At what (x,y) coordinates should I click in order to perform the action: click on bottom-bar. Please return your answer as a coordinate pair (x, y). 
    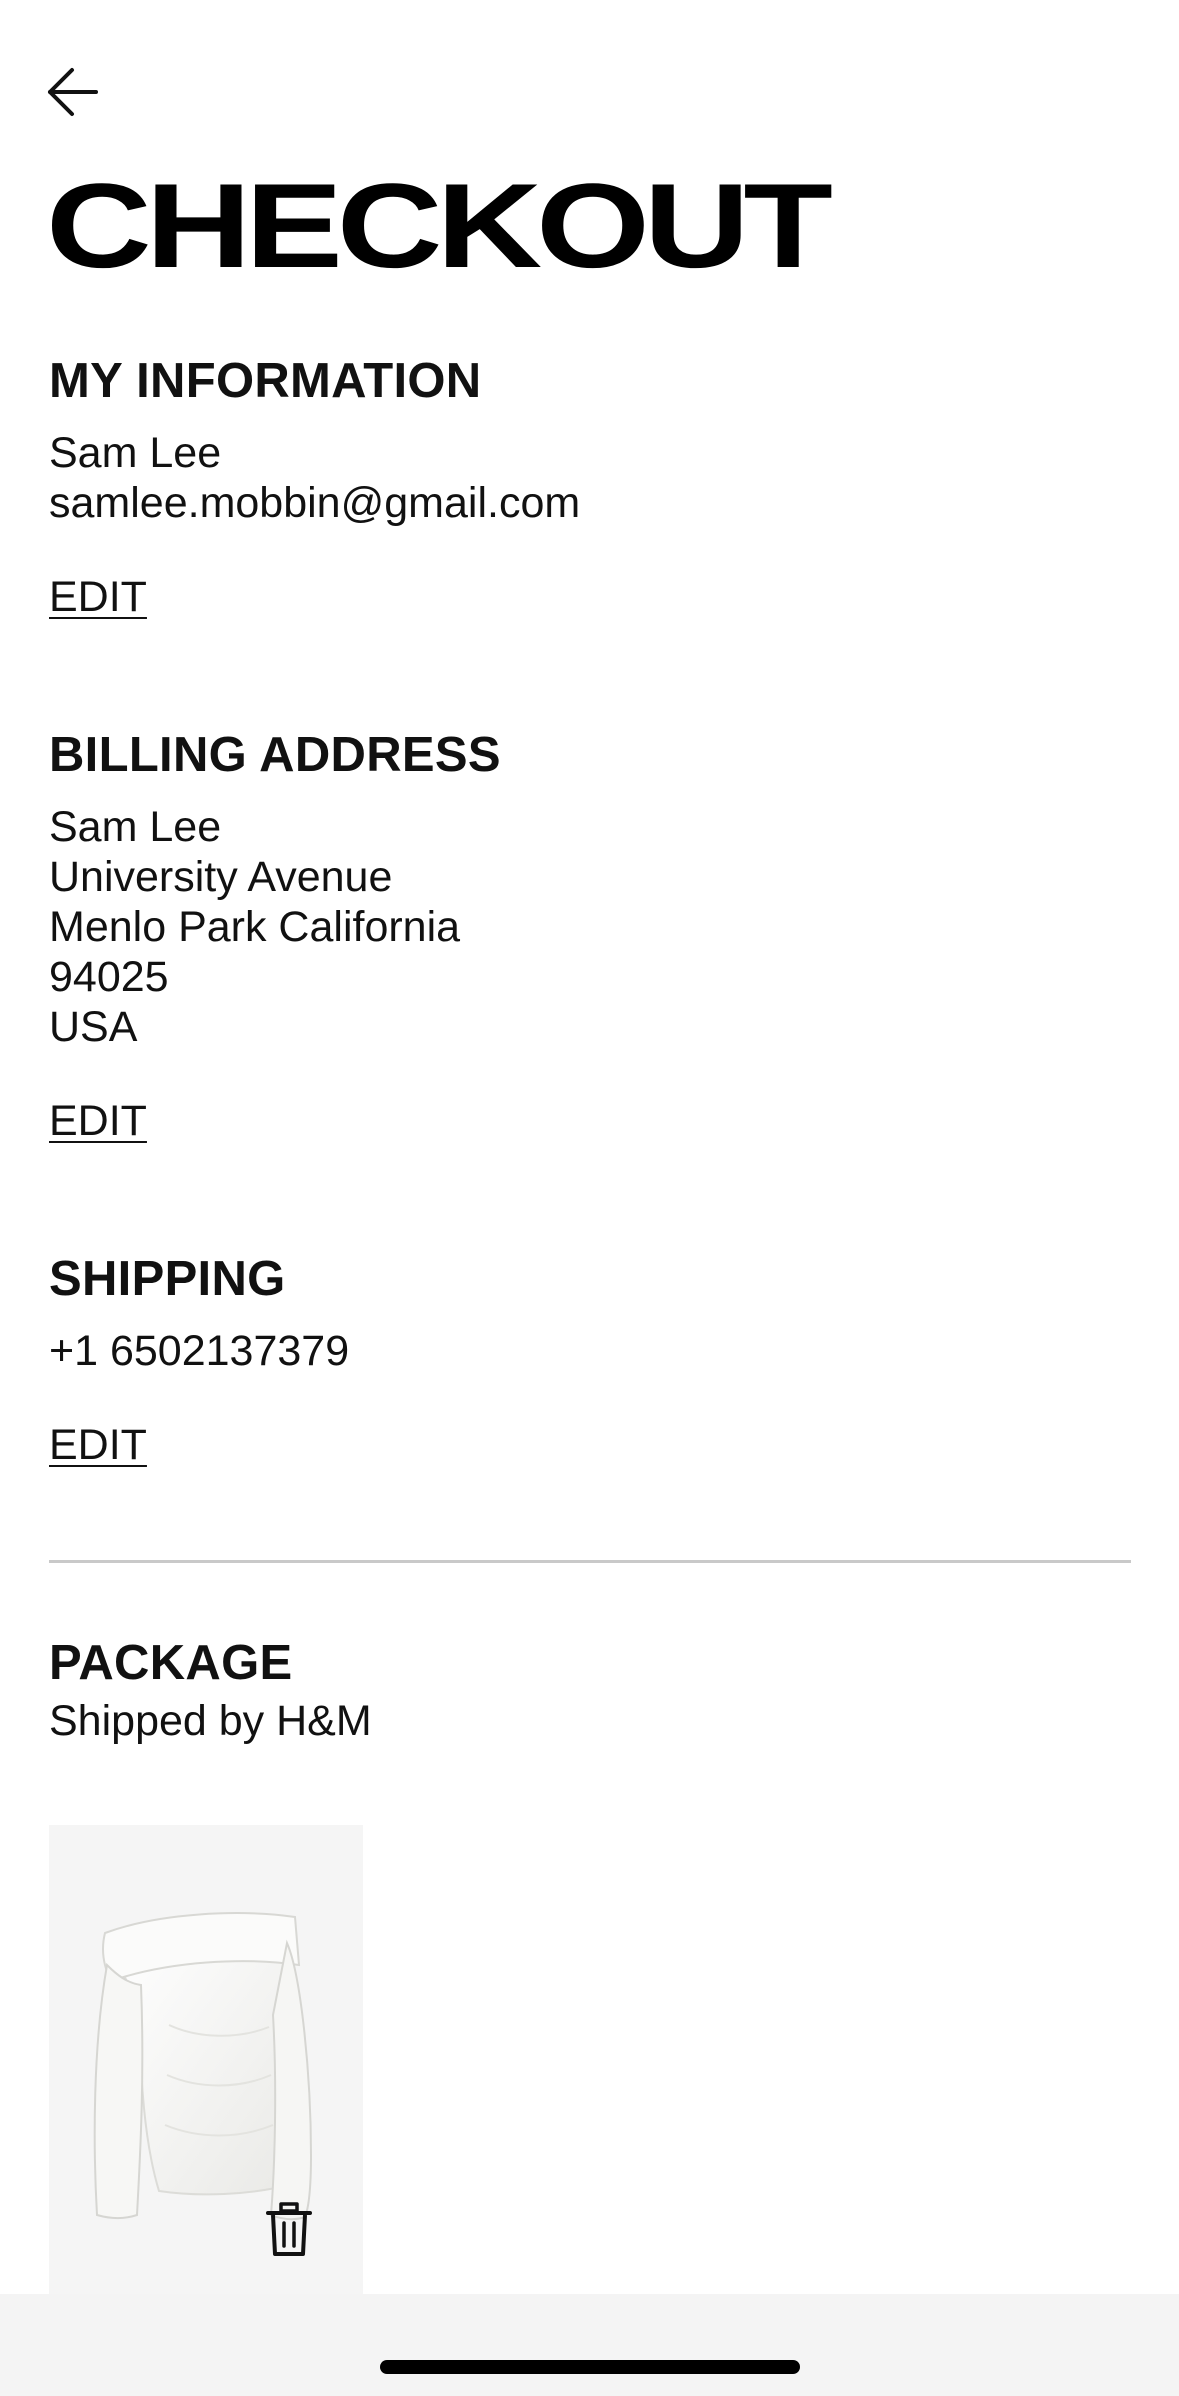
    Looking at the image, I should click on (589, 2345).